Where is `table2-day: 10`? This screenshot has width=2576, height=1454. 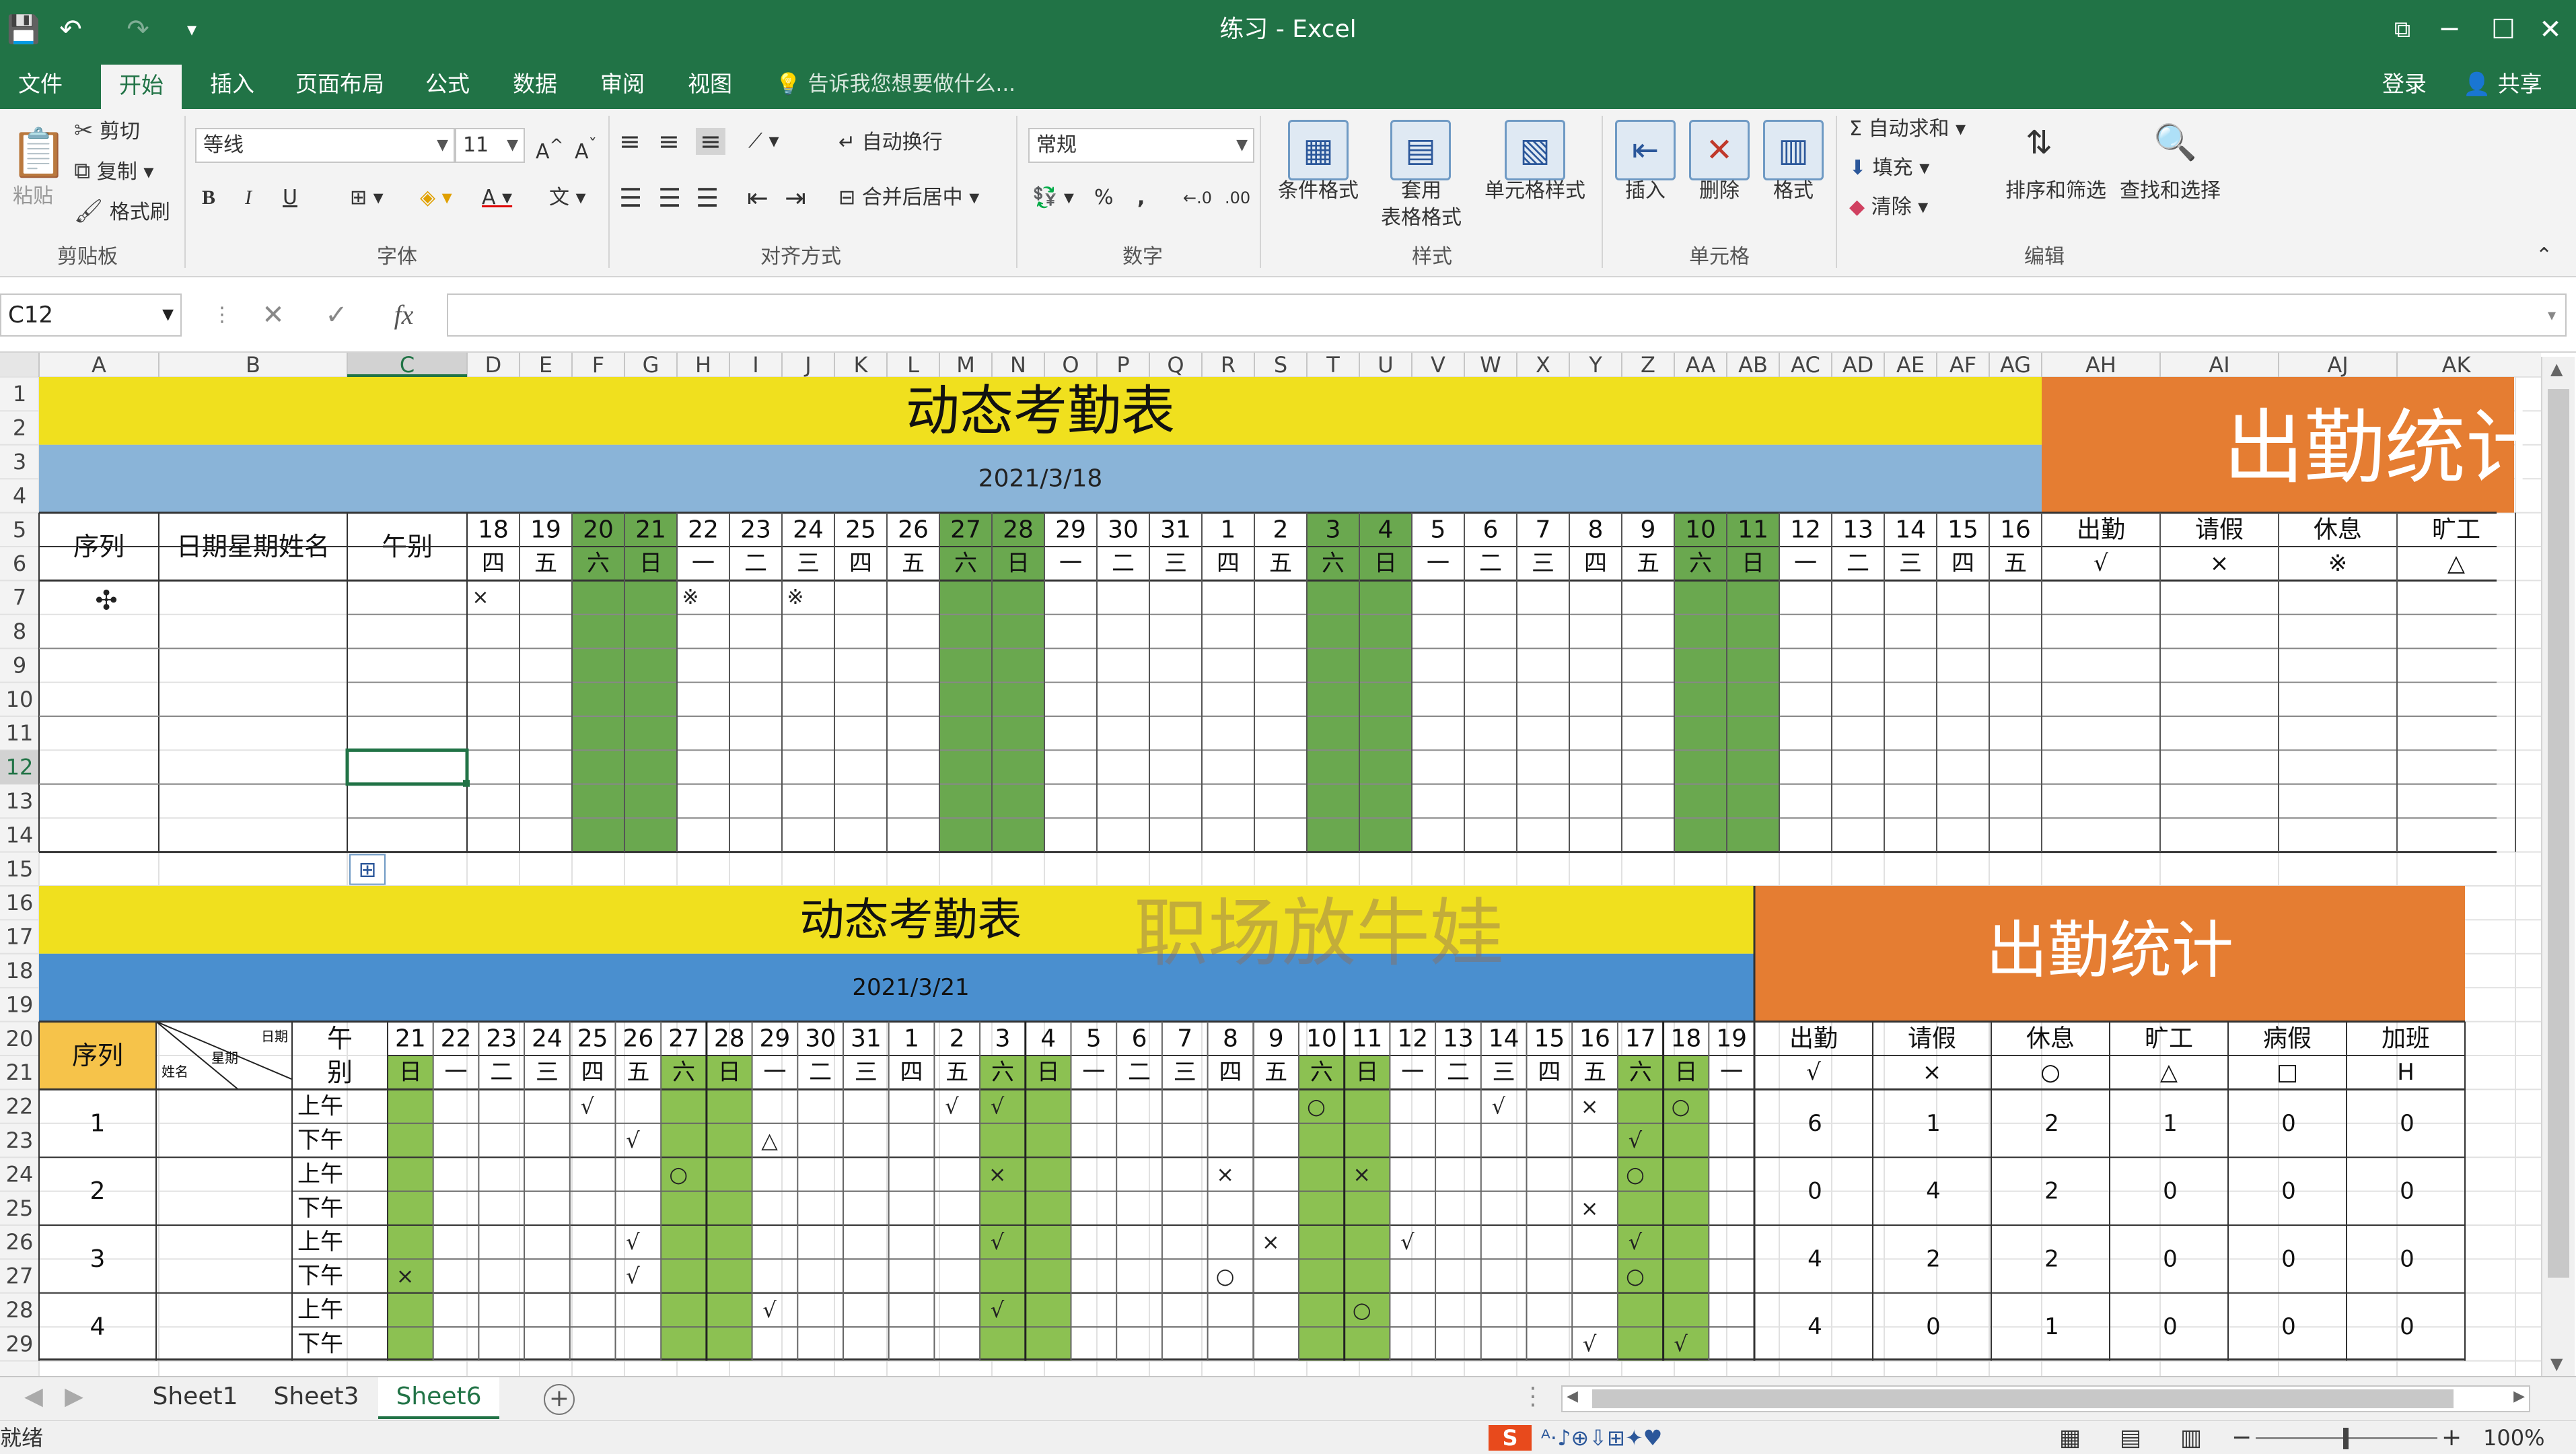 table2-day: 10 is located at coordinates (1321, 1038).